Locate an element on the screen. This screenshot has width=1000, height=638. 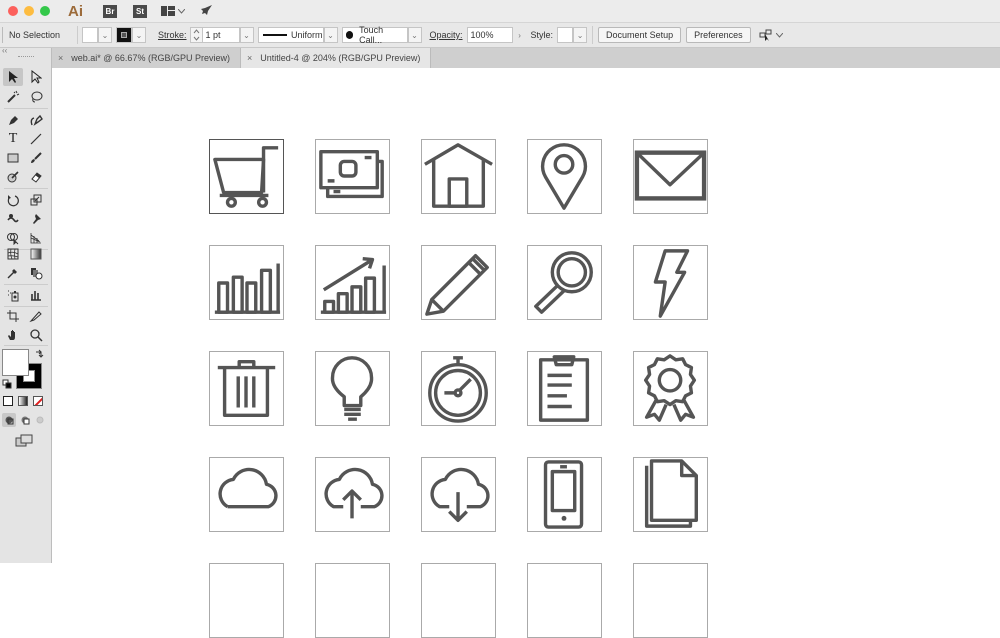
rotate-tool is located at coordinates (13, 200).